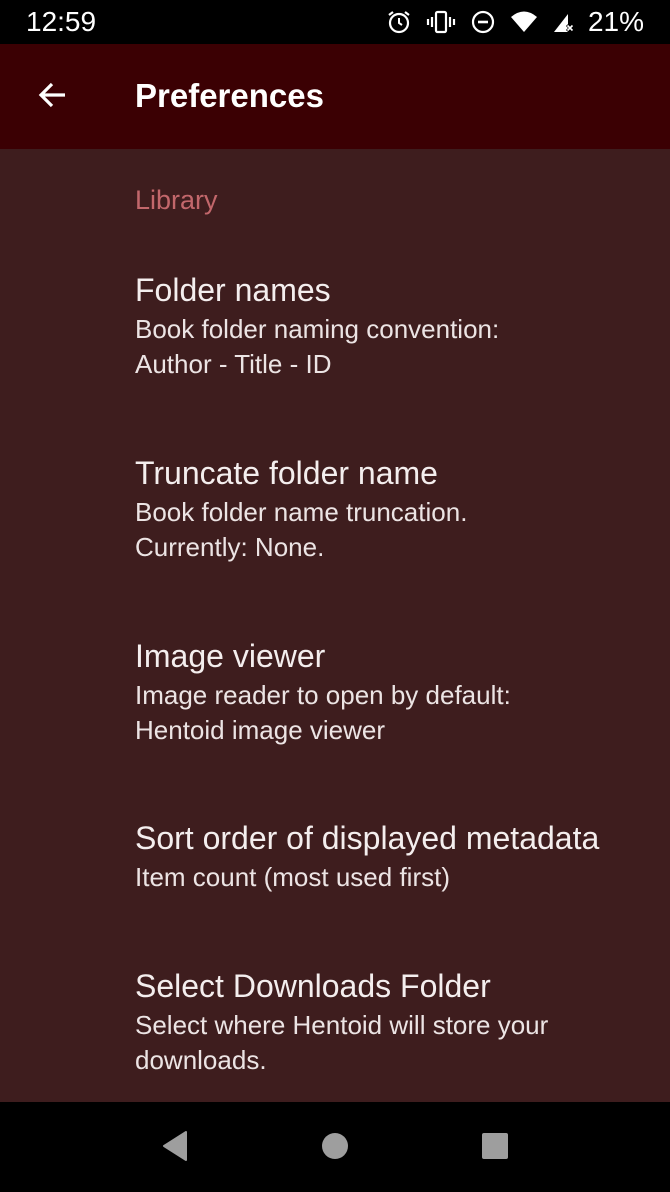 The width and height of the screenshot is (670, 1192). I want to click on arrow-left-icon, so click(53, 97).